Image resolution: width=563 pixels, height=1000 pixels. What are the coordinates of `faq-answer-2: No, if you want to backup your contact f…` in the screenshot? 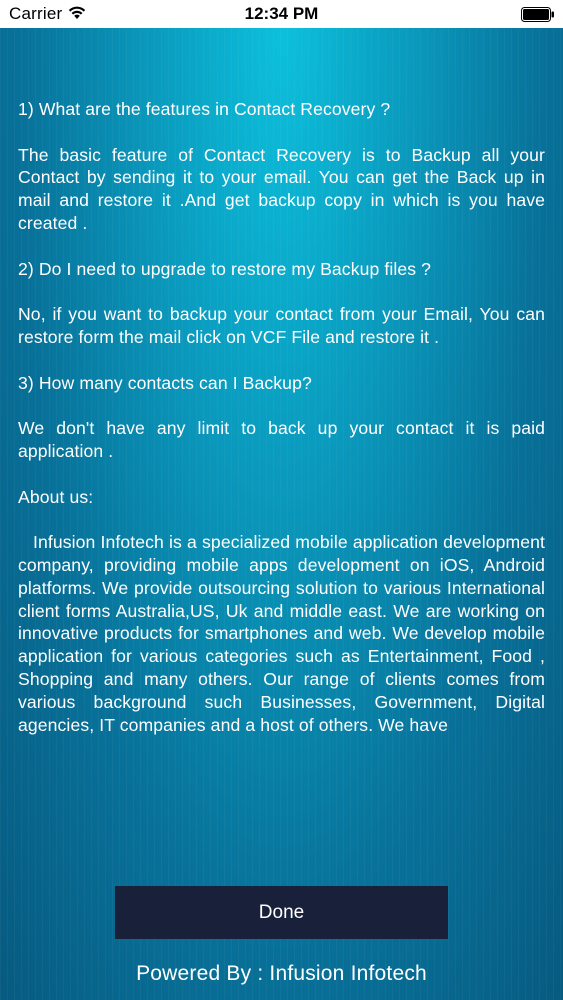 It's located at (281, 325).